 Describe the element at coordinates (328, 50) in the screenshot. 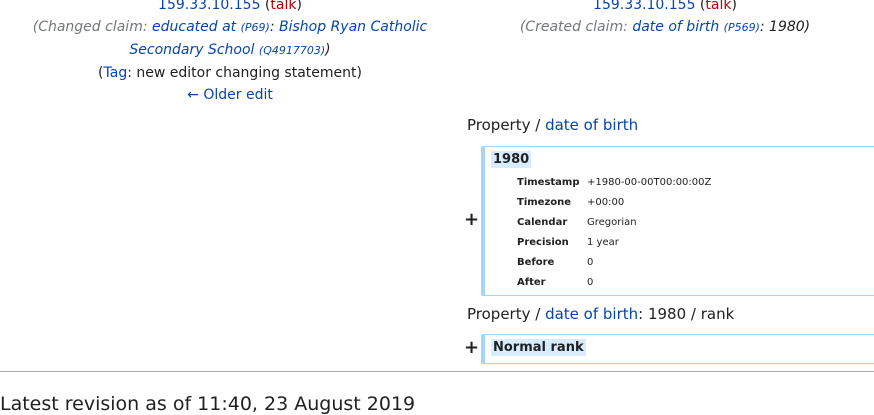

I see `summary-close: )` at that location.